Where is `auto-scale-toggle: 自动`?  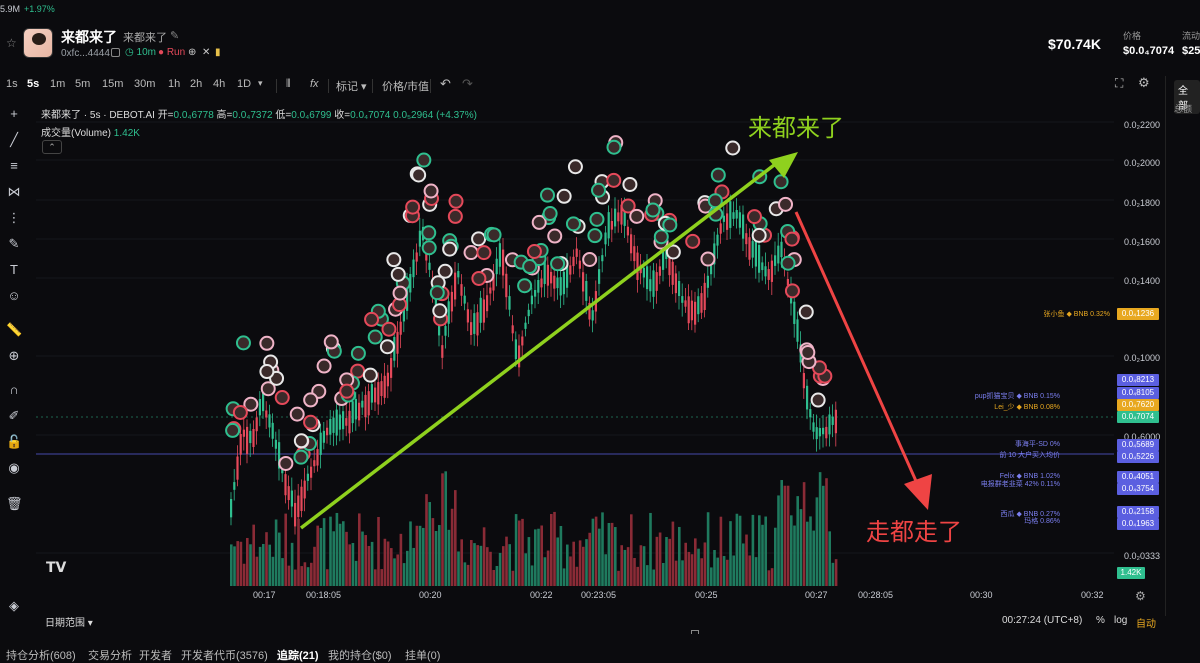
auto-scale-toggle: 自动 is located at coordinates (1146, 622).